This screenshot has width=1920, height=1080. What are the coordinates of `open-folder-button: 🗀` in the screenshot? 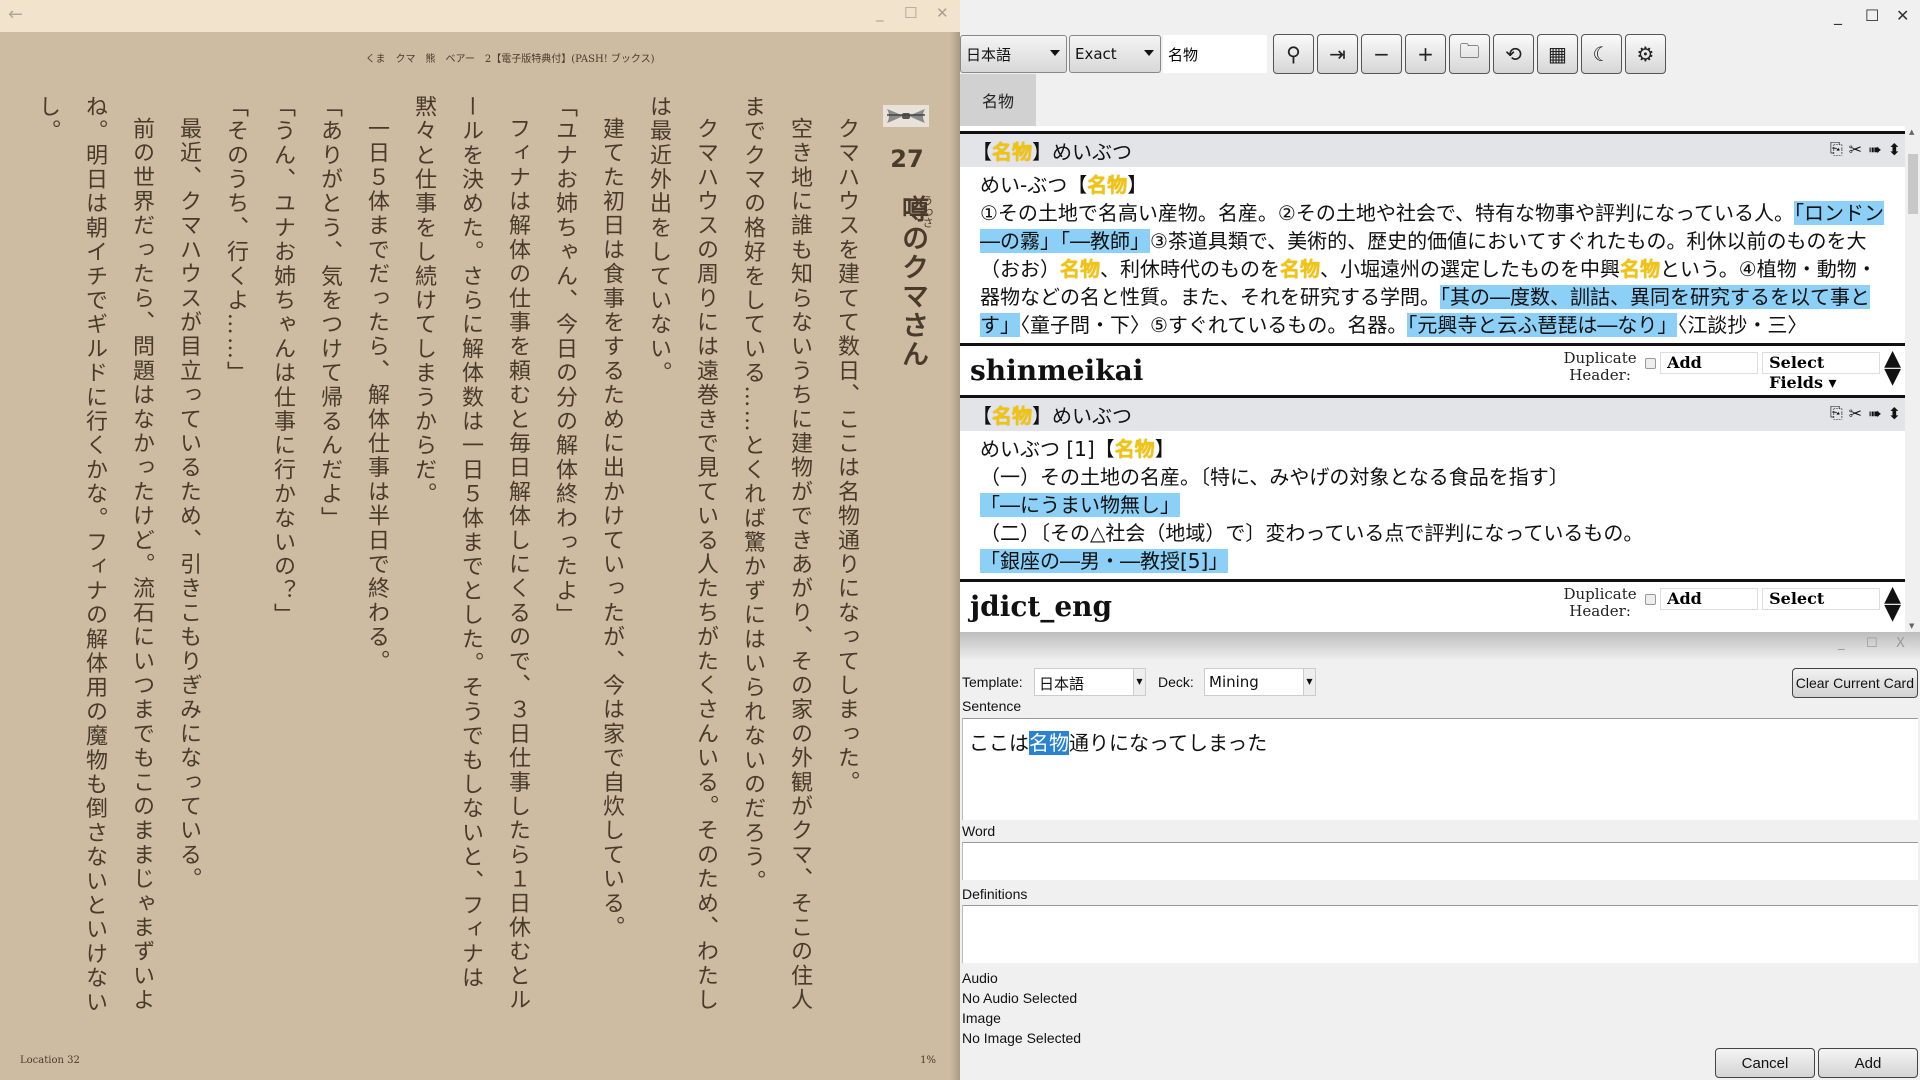 It's located at (1469, 54).